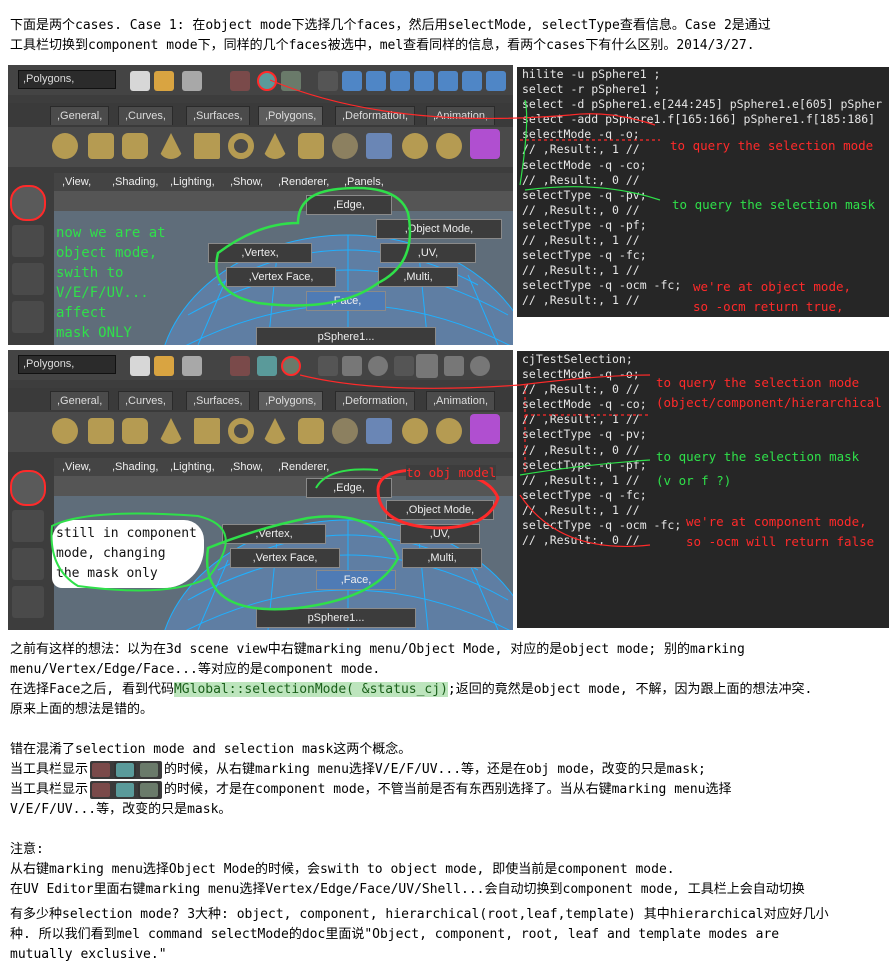 This screenshot has height=975, width=893. Describe the element at coordinates (126, 789) in the screenshot. I see `toolbar-component-mode-chip` at that location.